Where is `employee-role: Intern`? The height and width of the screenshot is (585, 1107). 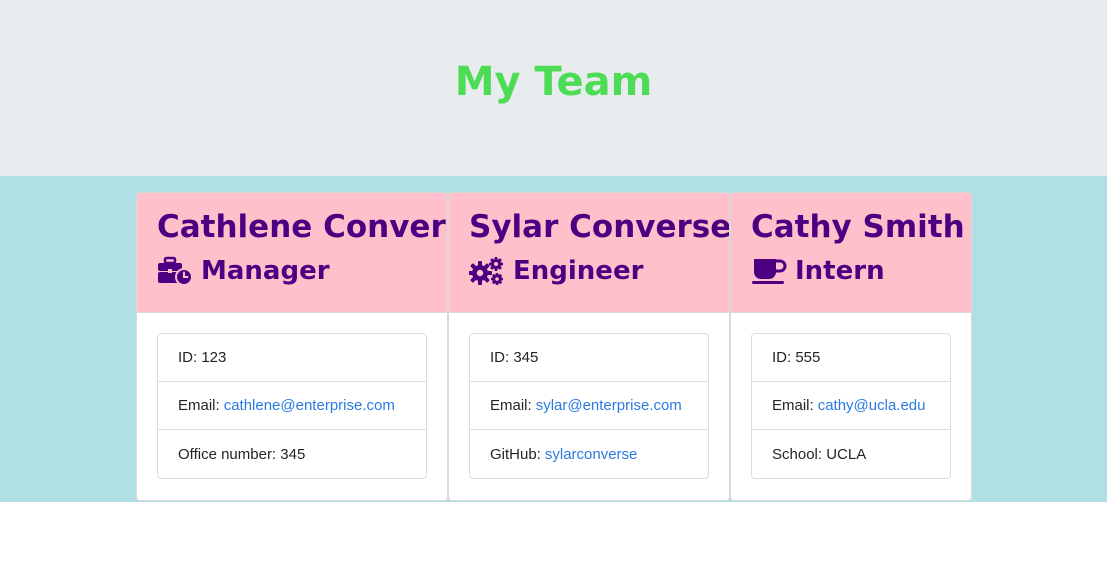 employee-role: Intern is located at coordinates (851, 271).